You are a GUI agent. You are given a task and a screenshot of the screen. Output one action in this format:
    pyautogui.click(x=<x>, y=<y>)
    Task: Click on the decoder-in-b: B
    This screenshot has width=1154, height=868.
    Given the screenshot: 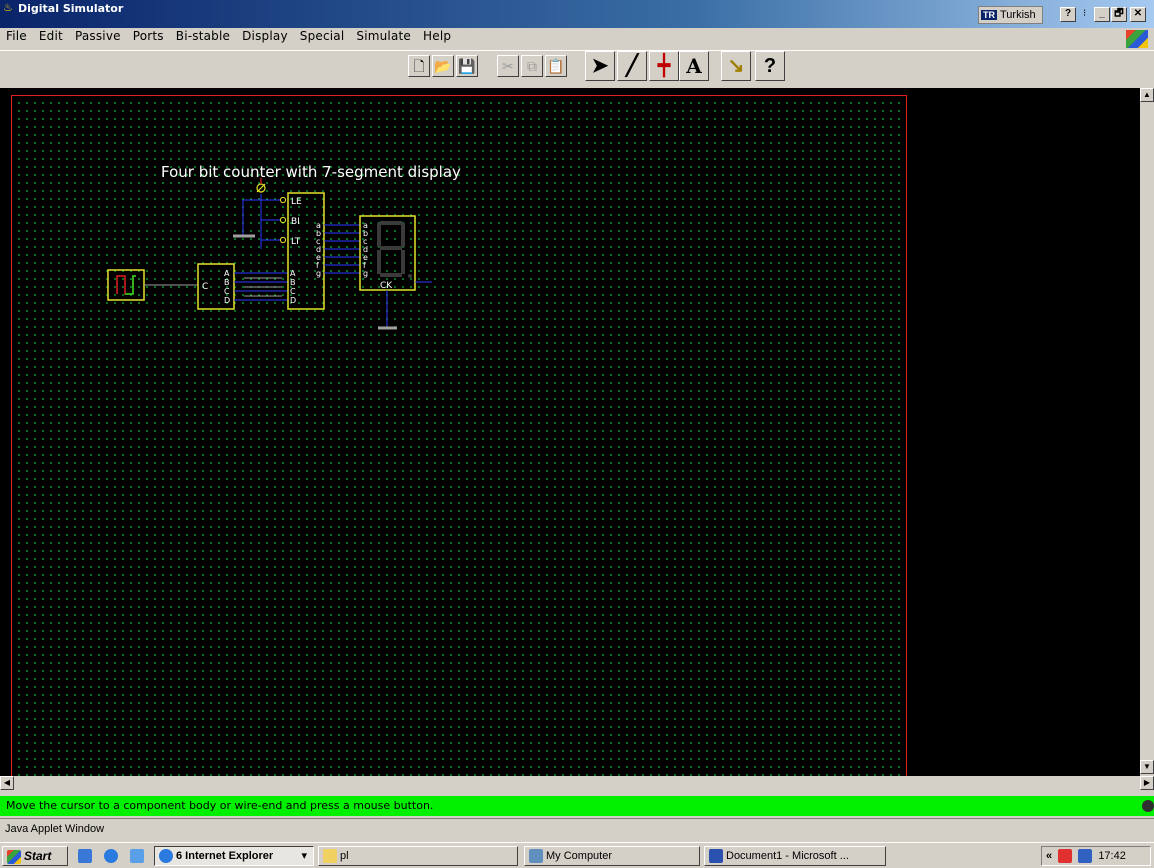 What is the action you would take?
    pyautogui.click(x=293, y=282)
    